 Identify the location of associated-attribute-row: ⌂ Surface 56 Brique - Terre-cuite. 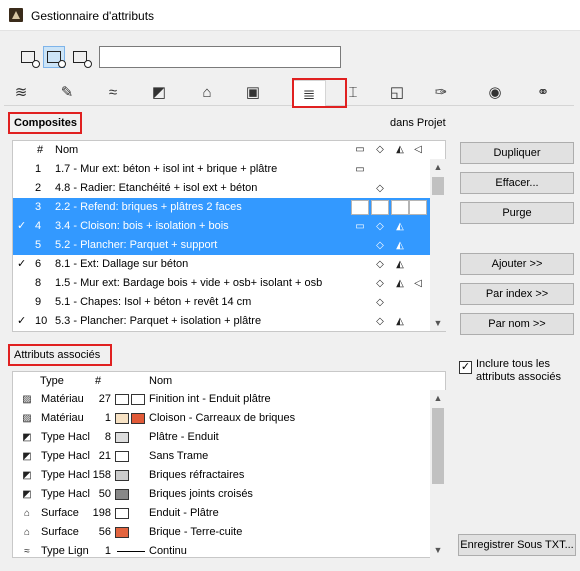
(222, 532).